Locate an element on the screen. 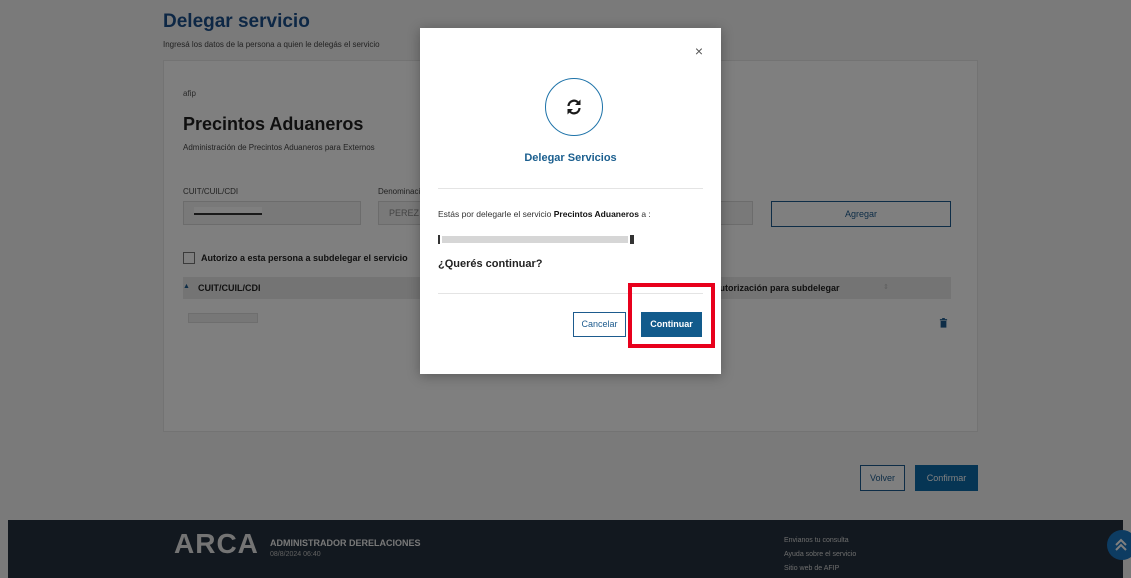 The image size is (1131, 578). refresh-icon is located at coordinates (574, 107).